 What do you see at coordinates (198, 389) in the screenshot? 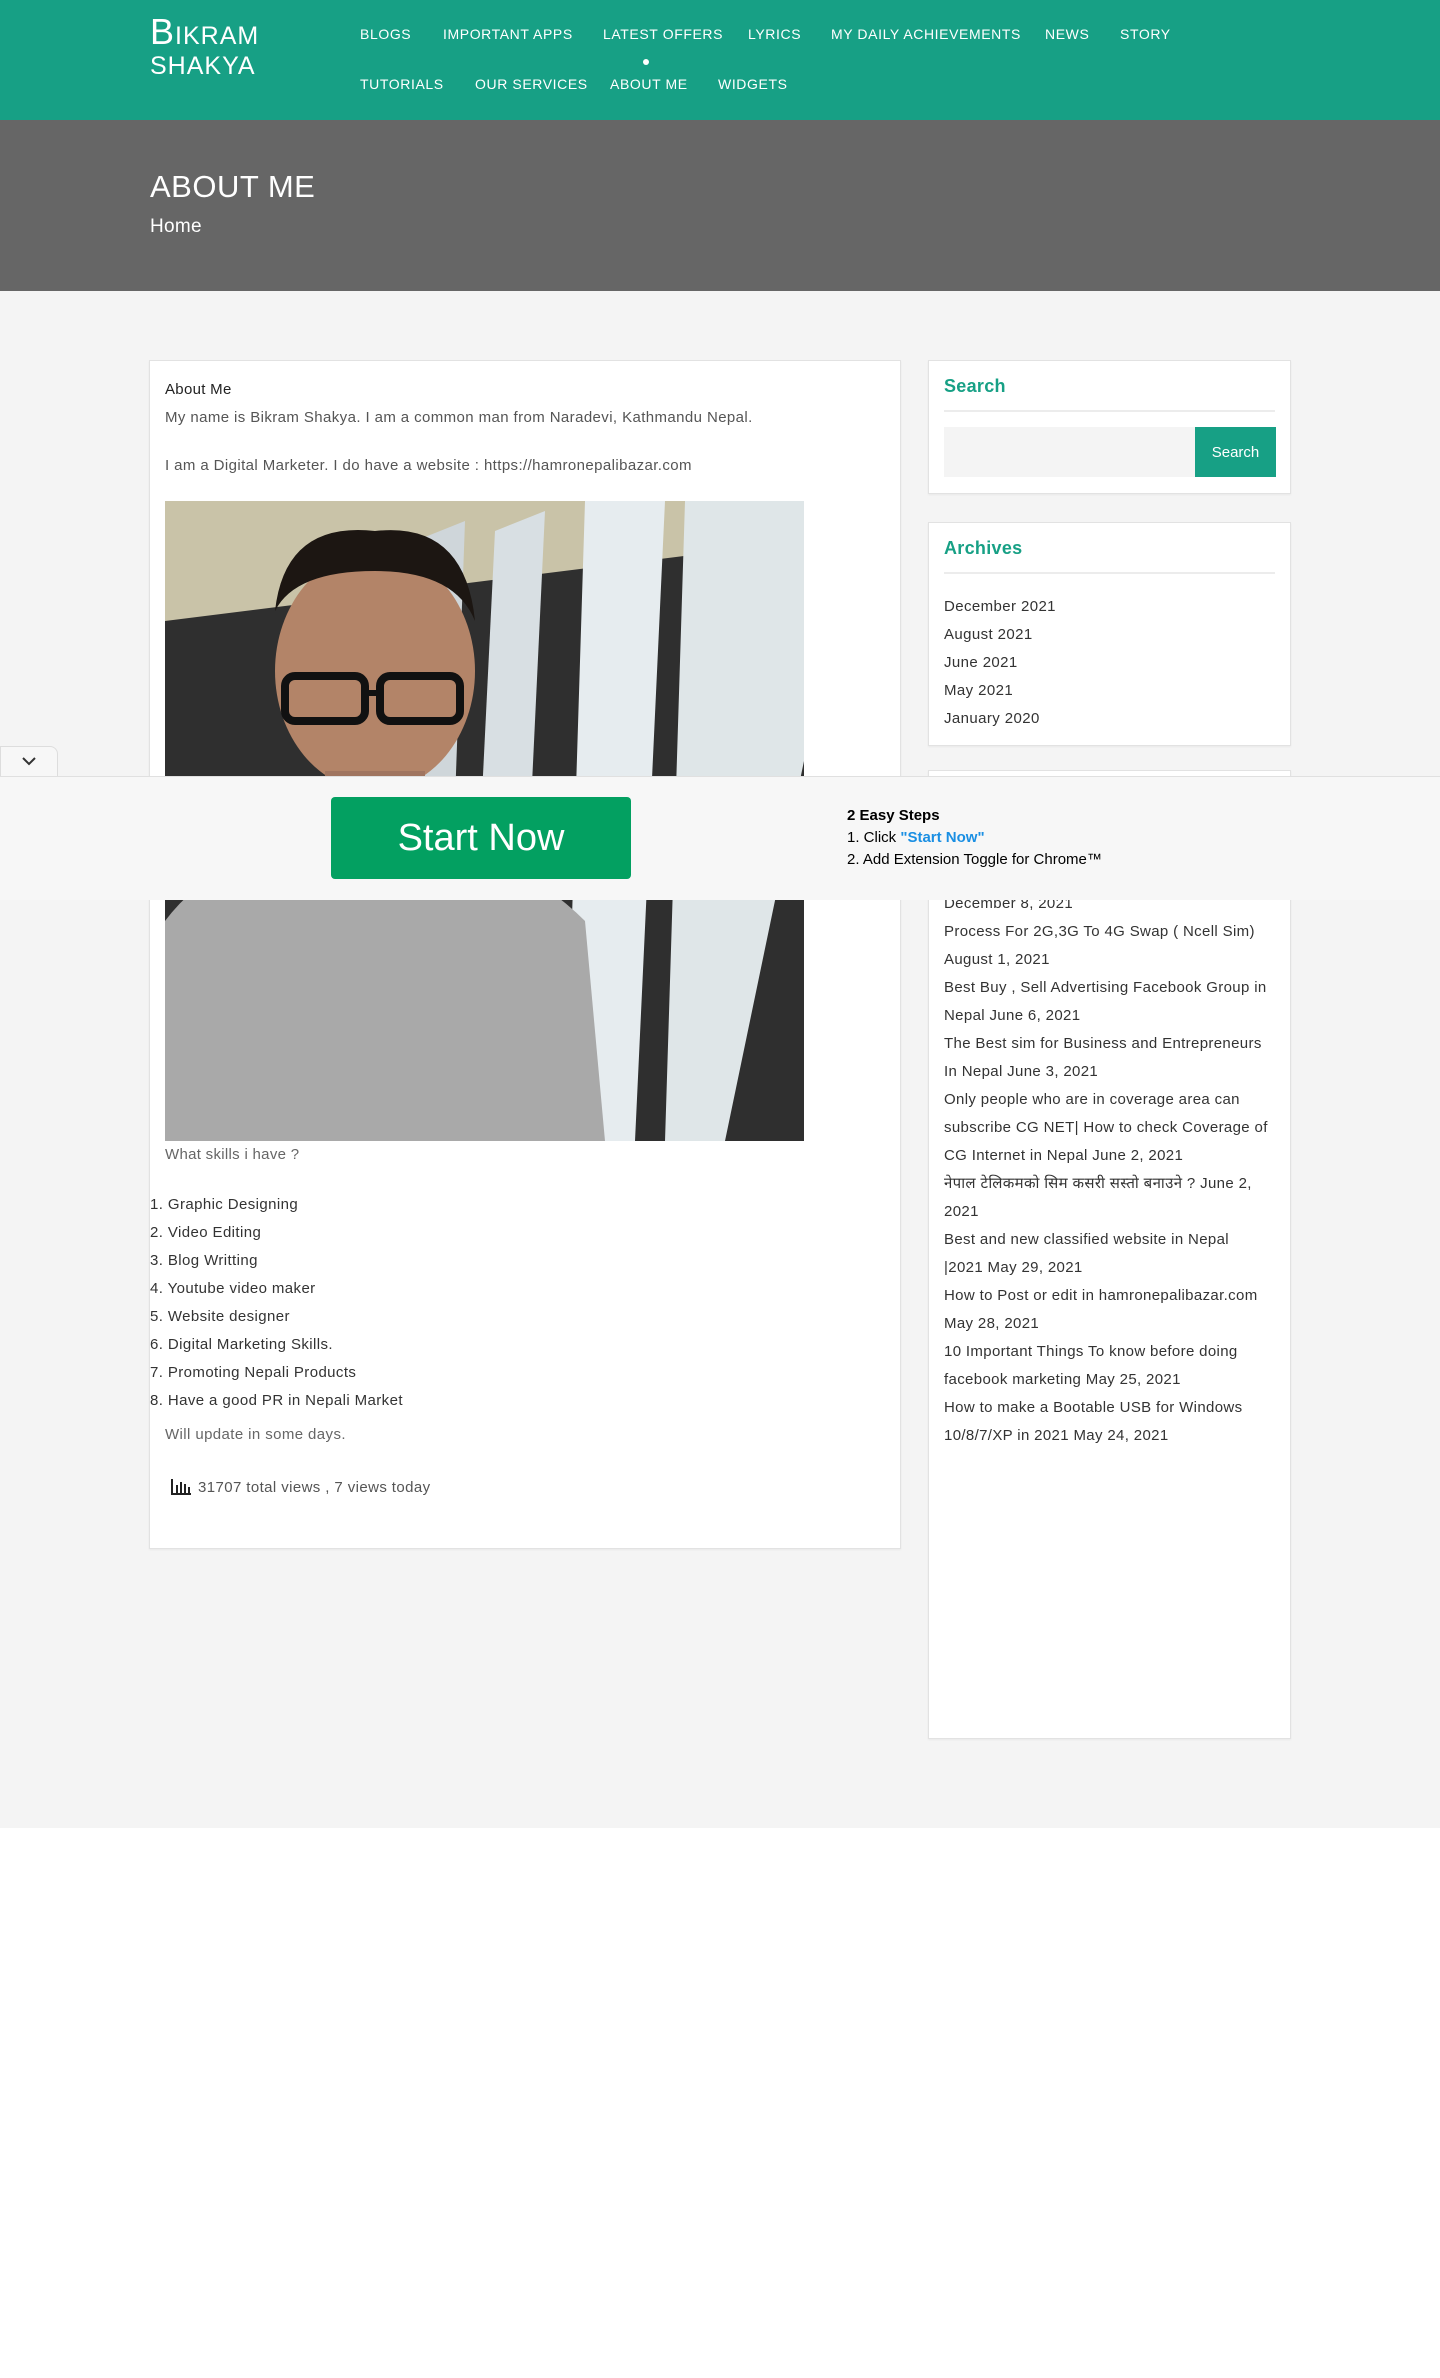
I see `article-heading: About Me` at bounding box center [198, 389].